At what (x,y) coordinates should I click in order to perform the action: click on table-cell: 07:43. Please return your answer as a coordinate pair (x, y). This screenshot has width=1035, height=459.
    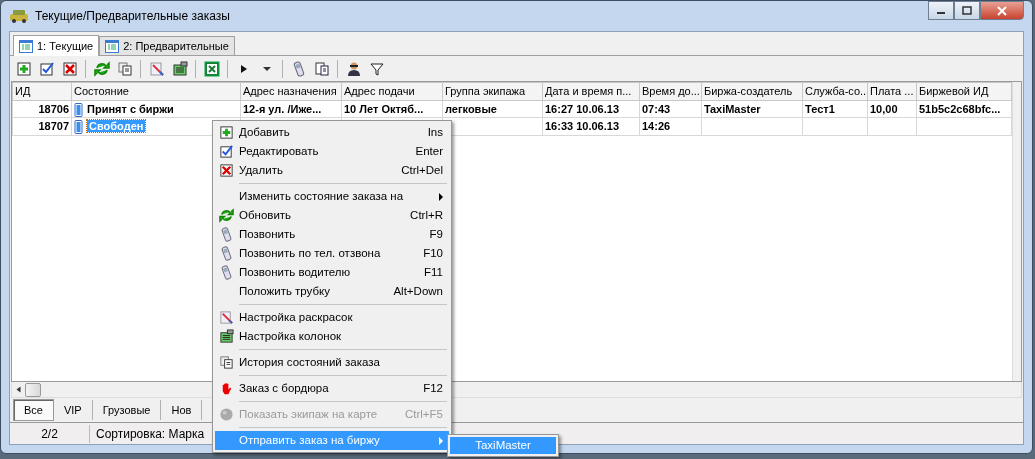
    Looking at the image, I should click on (656, 108).